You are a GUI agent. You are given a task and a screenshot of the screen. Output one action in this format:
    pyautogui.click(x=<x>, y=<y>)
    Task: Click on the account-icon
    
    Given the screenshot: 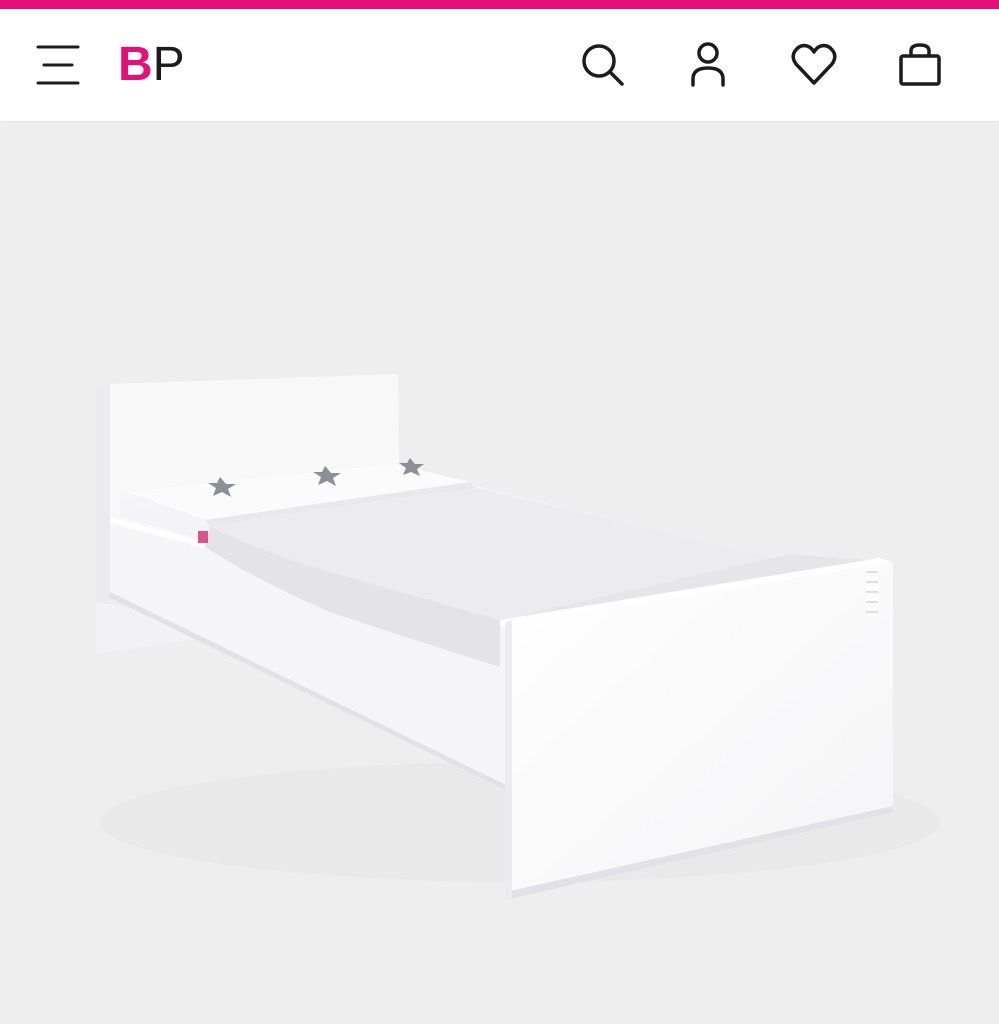 What is the action you would take?
    pyautogui.click(x=708, y=64)
    